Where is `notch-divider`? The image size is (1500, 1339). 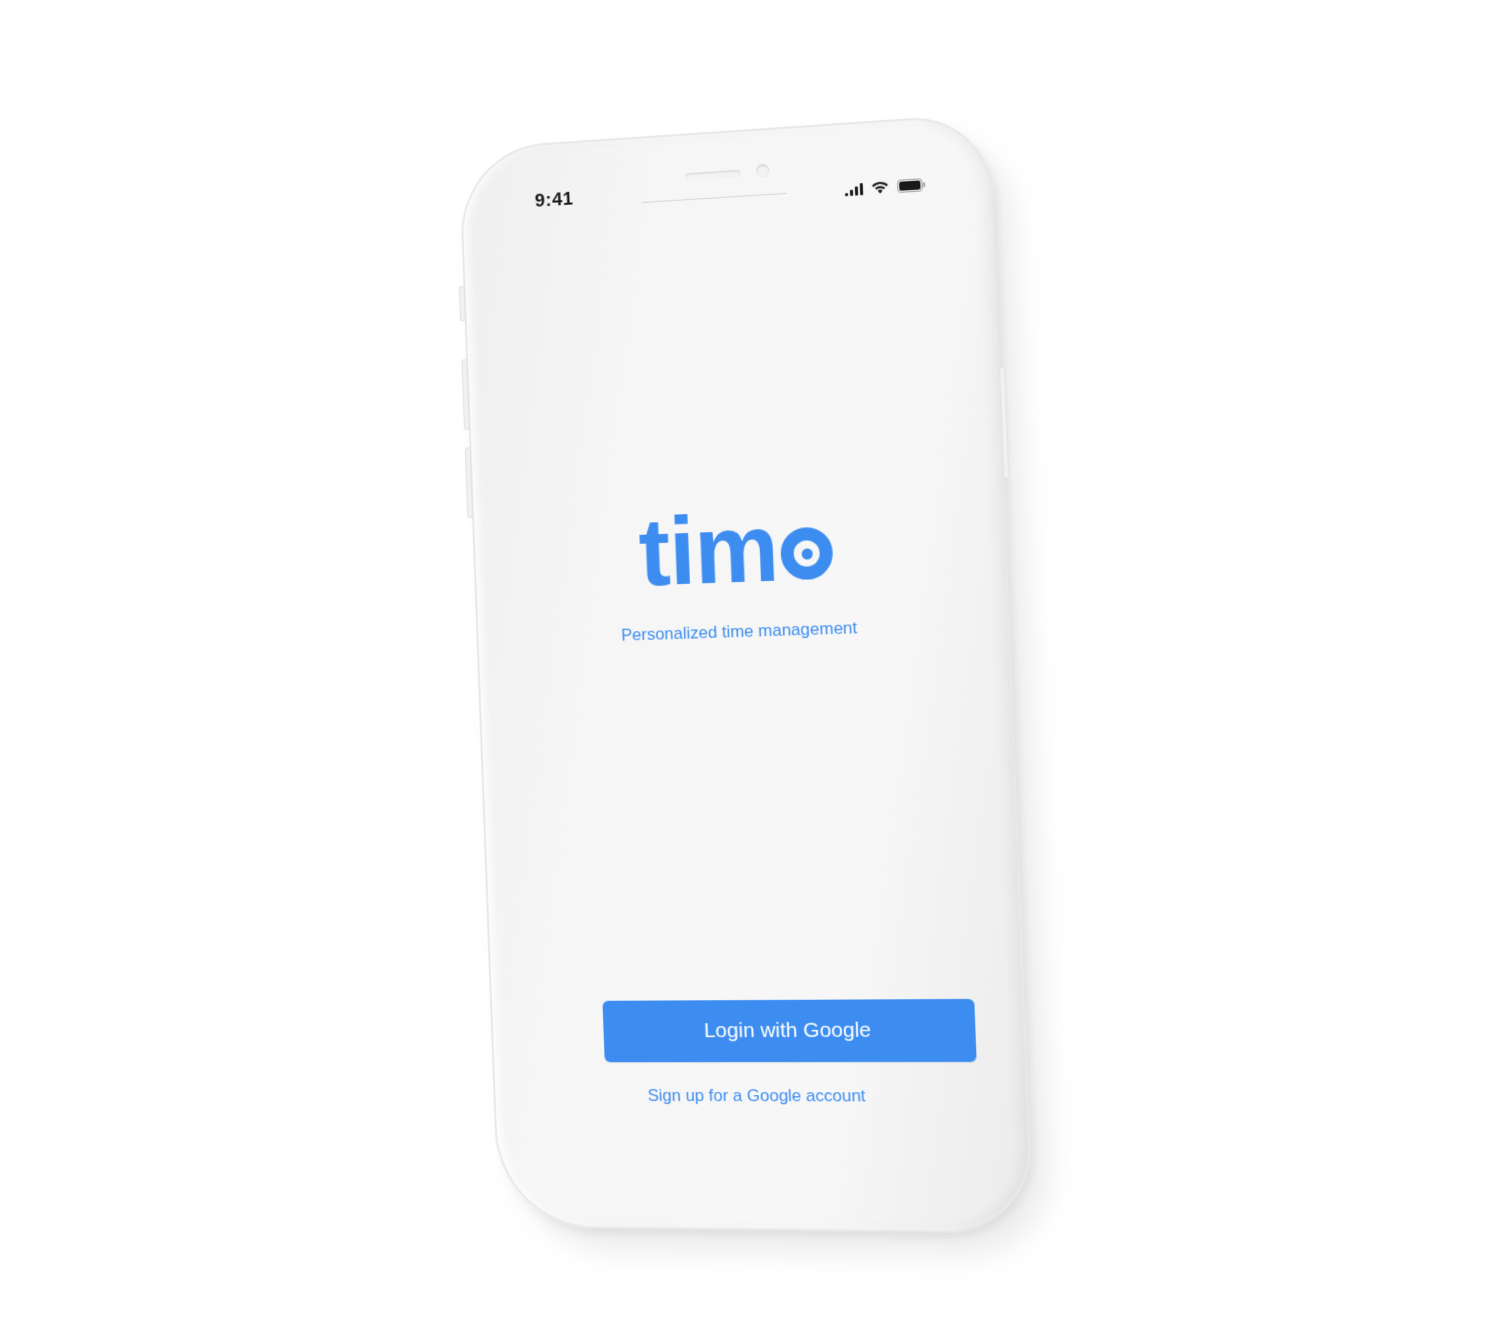
notch-divider is located at coordinates (714, 198).